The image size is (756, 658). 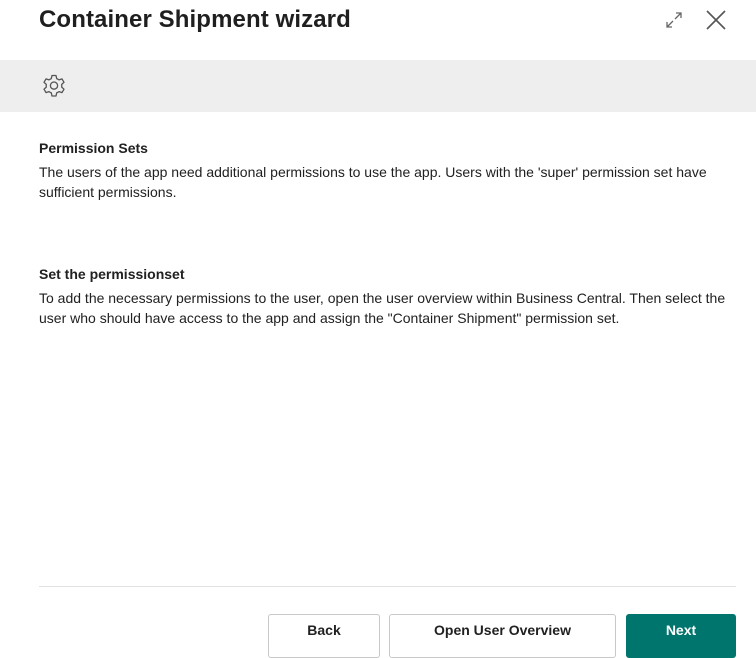 What do you see at coordinates (716, 20) in the screenshot?
I see `close-icon` at bounding box center [716, 20].